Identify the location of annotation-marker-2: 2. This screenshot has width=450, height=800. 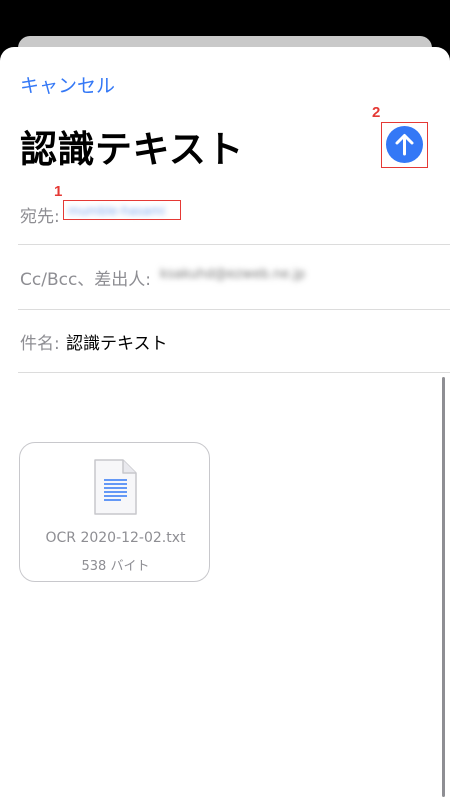
(376, 112).